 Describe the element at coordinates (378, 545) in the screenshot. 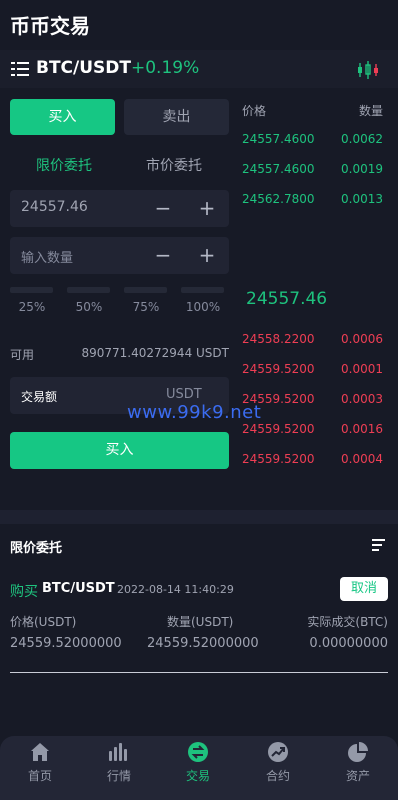

I see `order-list-icon` at that location.